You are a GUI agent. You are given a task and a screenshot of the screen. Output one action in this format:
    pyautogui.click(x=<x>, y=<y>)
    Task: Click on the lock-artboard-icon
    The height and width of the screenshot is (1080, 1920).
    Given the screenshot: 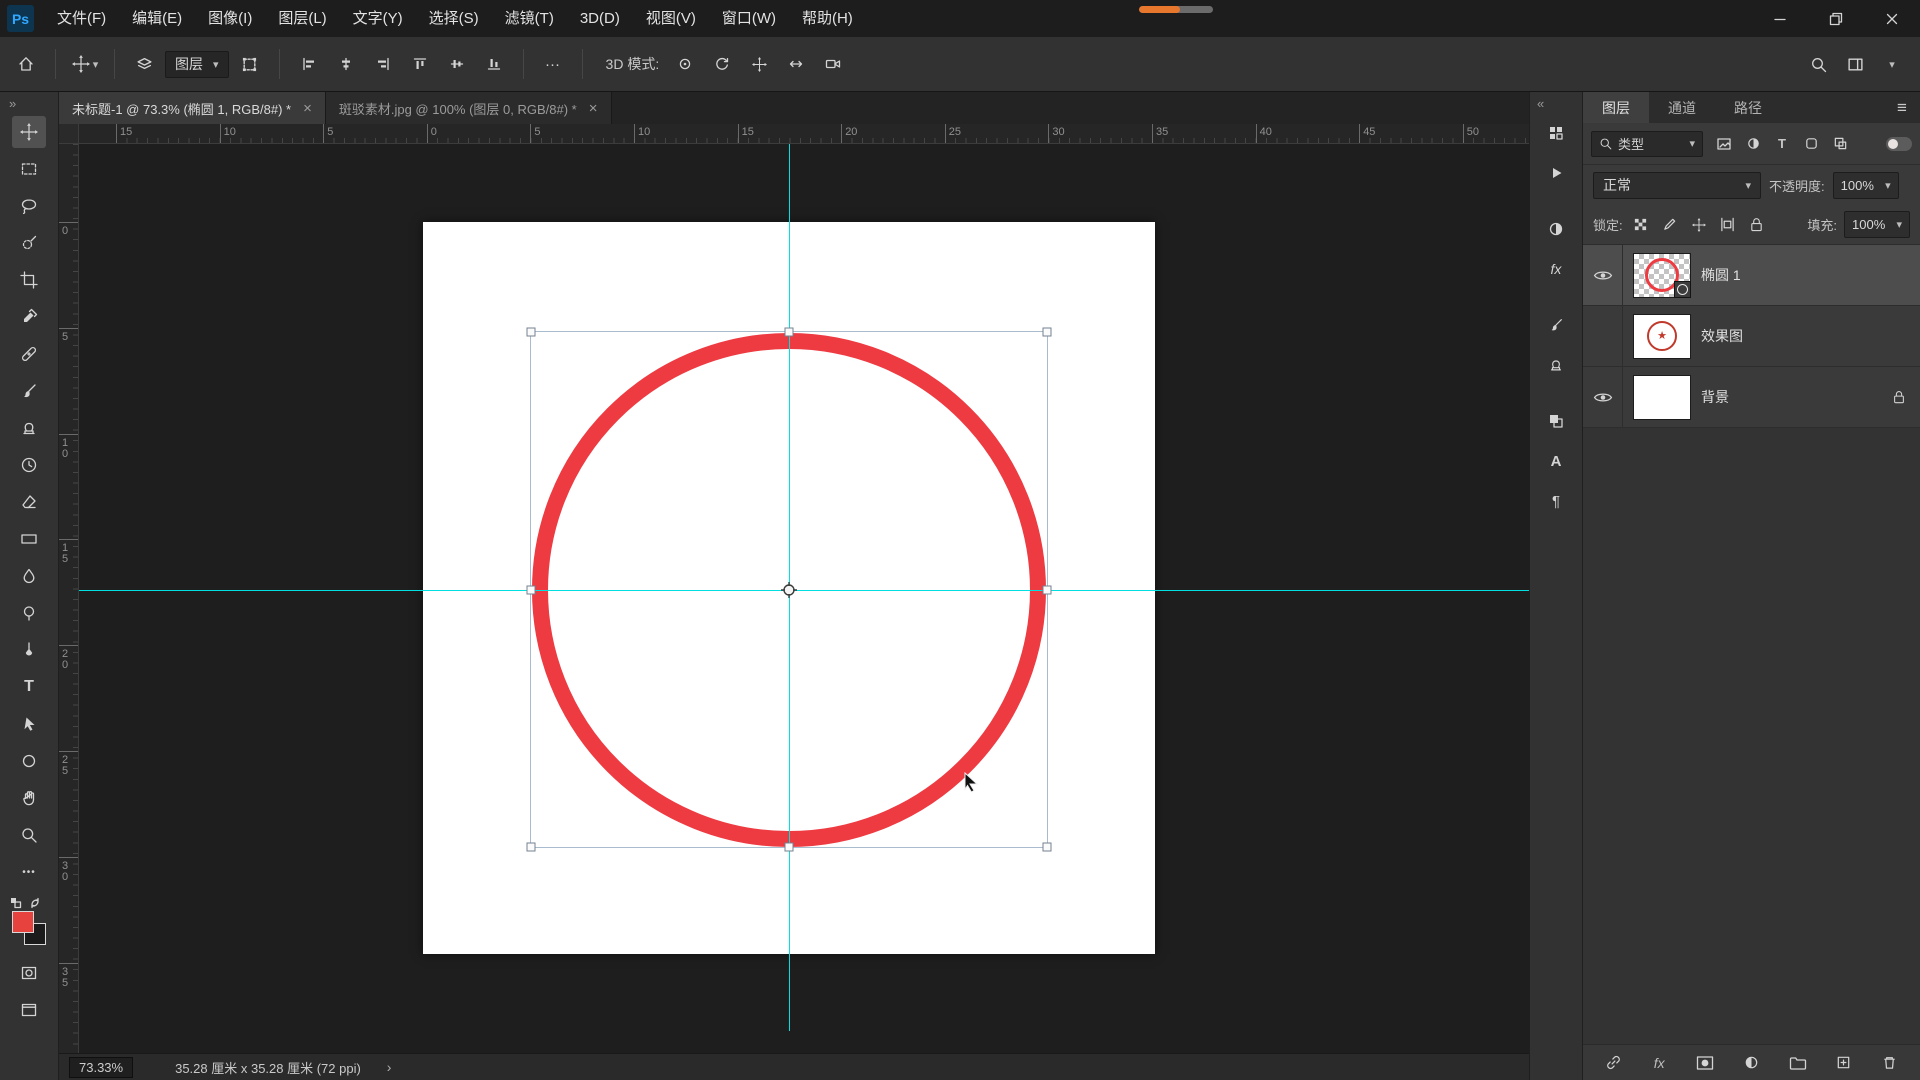 What is the action you would take?
    pyautogui.click(x=1728, y=225)
    